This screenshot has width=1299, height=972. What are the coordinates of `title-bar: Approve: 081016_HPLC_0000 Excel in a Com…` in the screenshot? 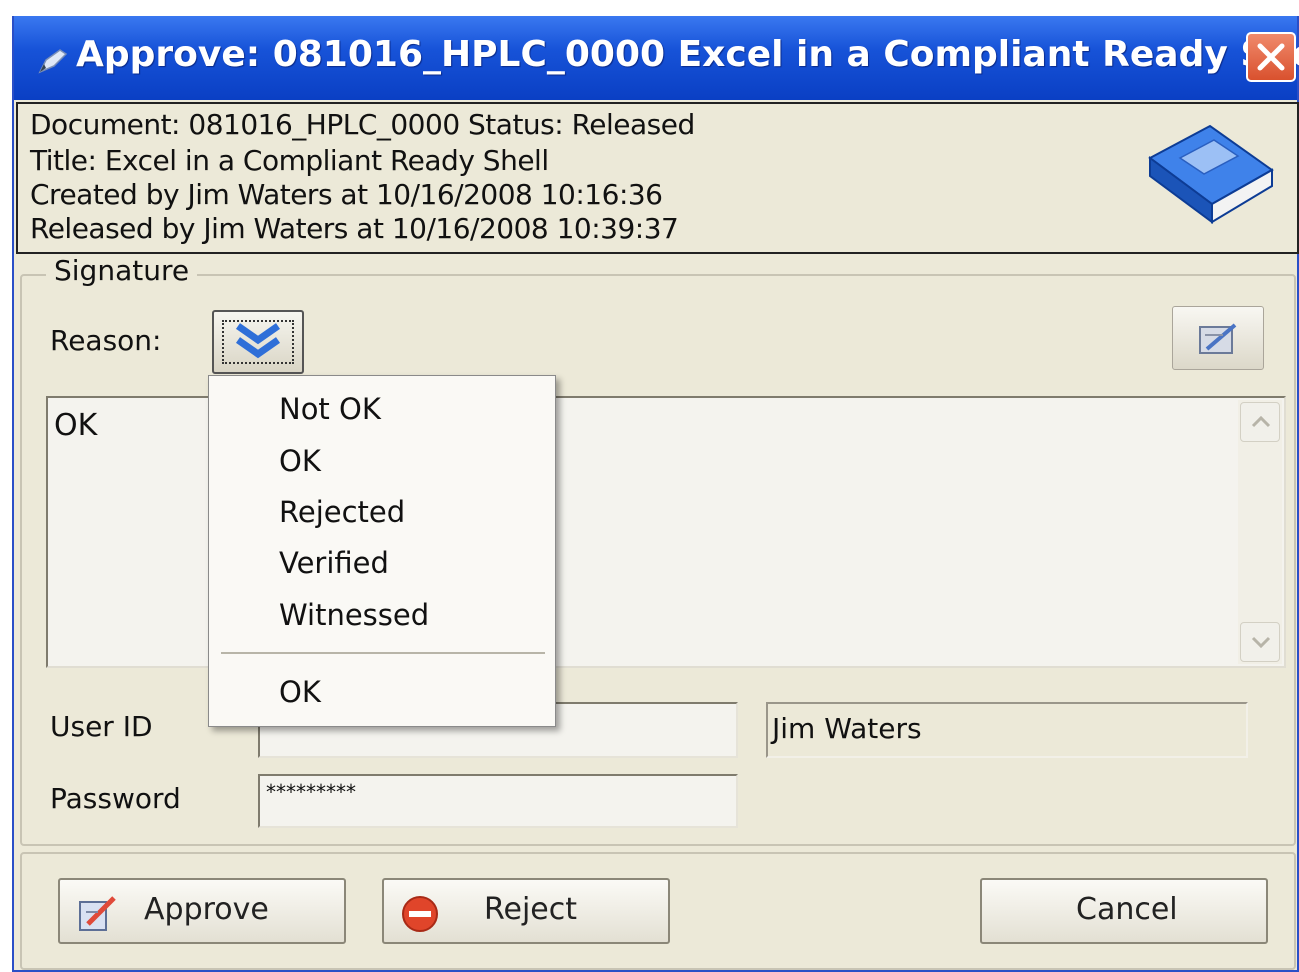 It's located at (656, 58).